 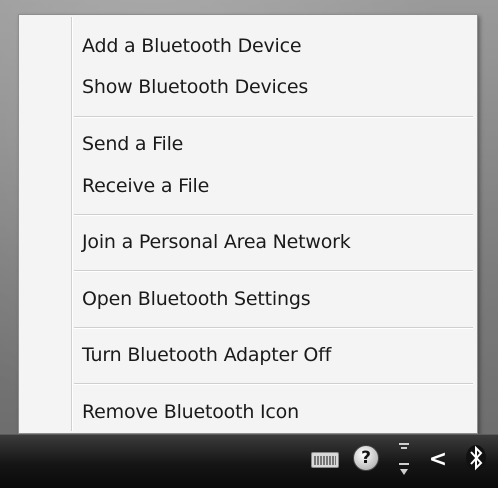 I want to click on help-icon: ?, so click(x=366, y=458).